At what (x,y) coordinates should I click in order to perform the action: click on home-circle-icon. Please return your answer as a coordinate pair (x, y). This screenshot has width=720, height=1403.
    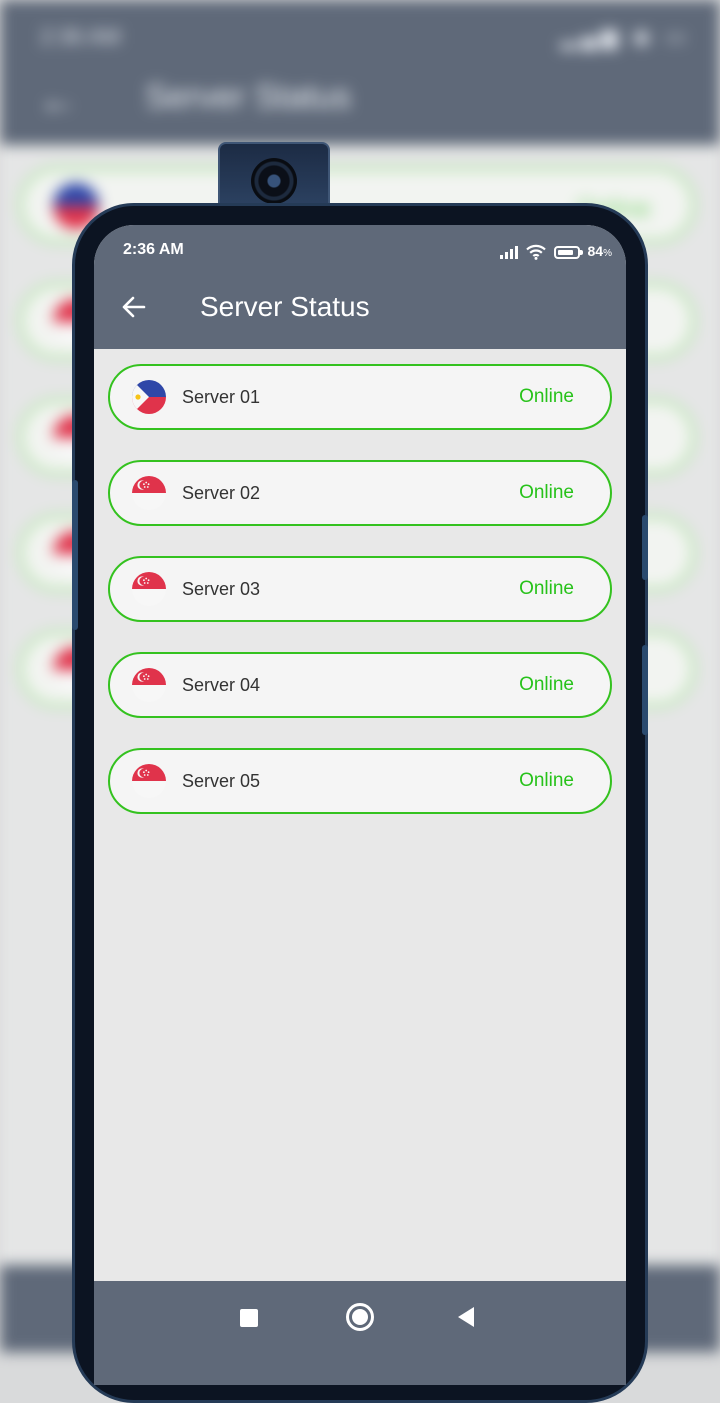
    Looking at the image, I should click on (360, 1317).